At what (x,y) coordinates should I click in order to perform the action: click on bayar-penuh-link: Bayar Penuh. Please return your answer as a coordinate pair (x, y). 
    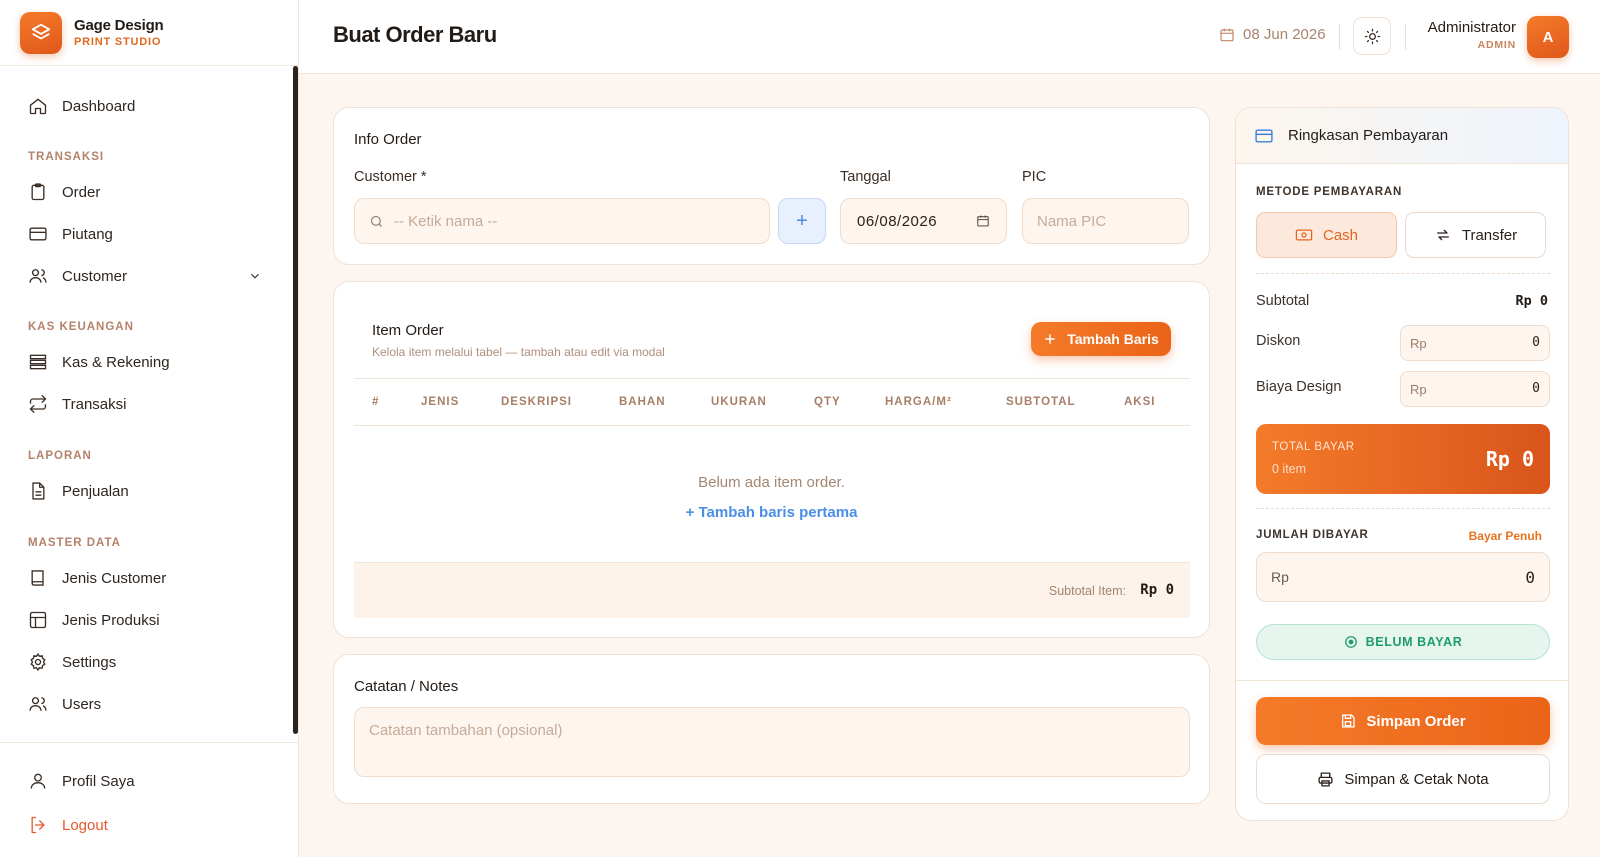
    Looking at the image, I should click on (1505, 536).